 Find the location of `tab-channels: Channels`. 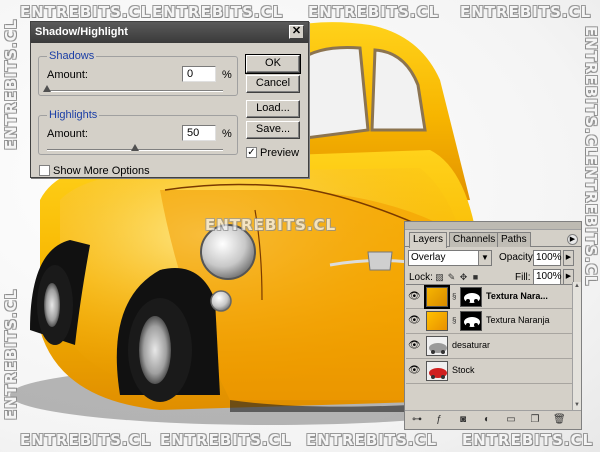

tab-channels: Channels is located at coordinates (474, 239).